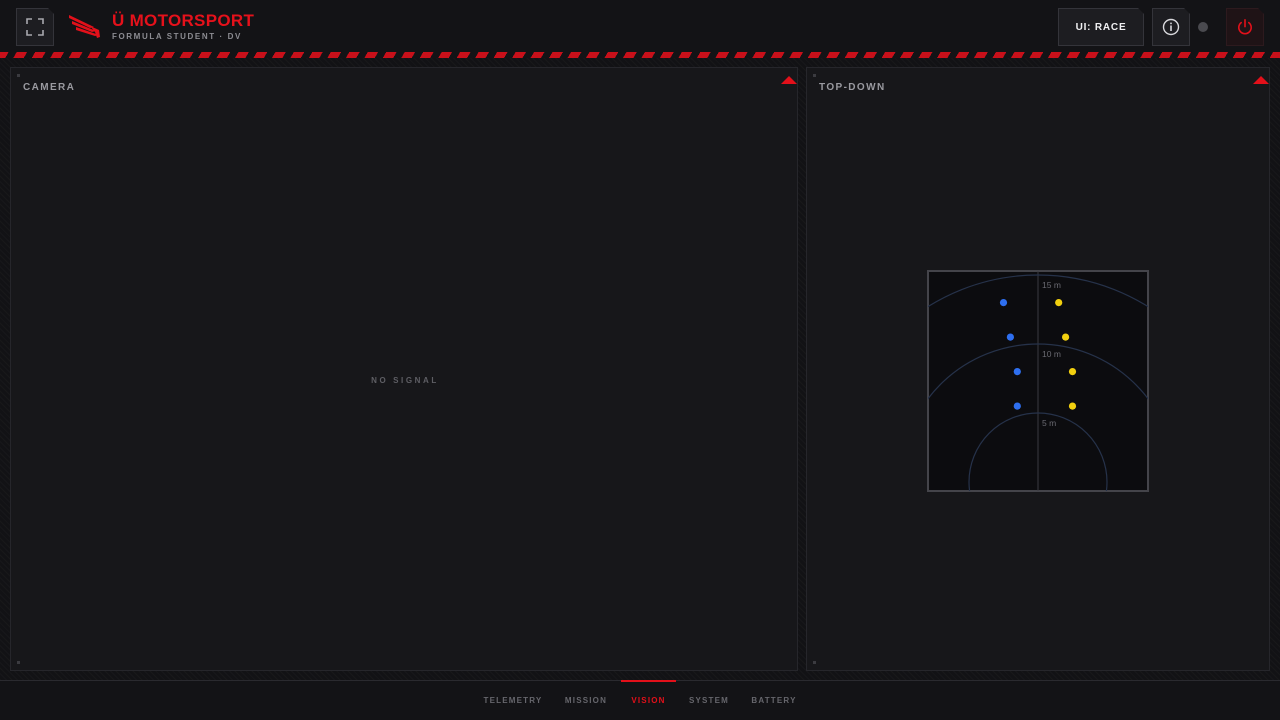 This screenshot has height=720, width=1280. What do you see at coordinates (1051, 285) in the screenshot?
I see `range-ring-label: 15 m` at bounding box center [1051, 285].